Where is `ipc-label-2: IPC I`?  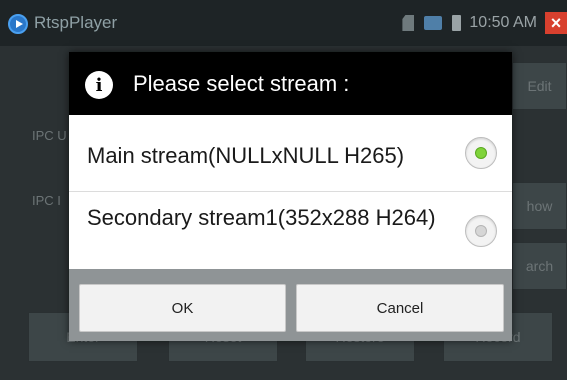 ipc-label-2: IPC I is located at coordinates (46, 200).